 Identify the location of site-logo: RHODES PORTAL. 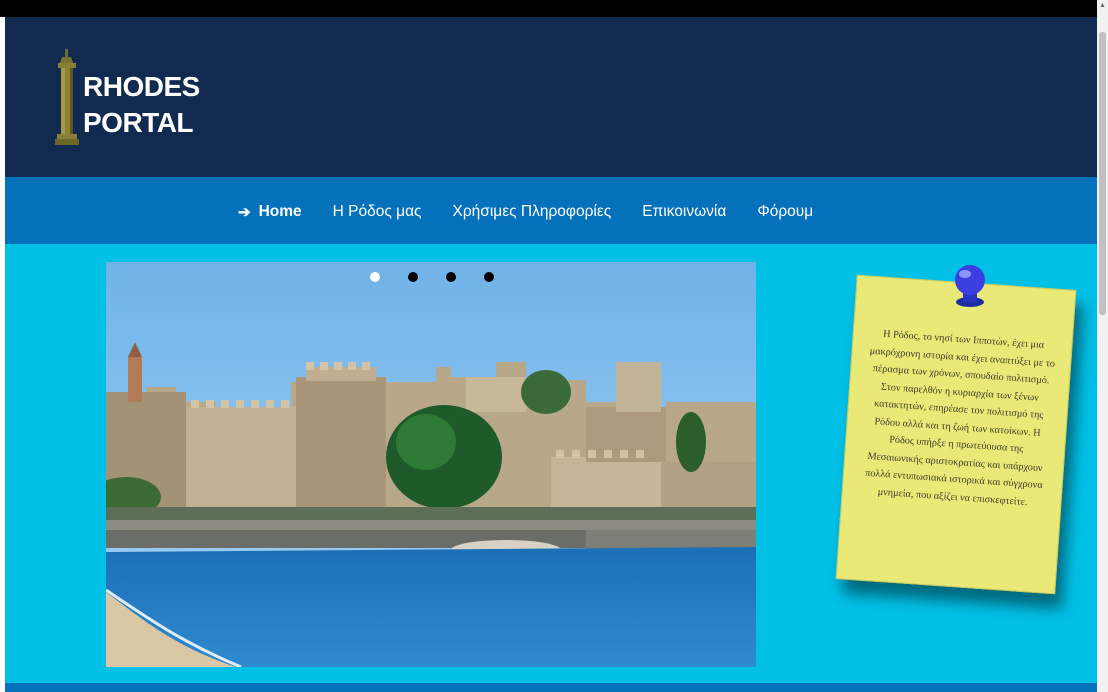
(138, 99).